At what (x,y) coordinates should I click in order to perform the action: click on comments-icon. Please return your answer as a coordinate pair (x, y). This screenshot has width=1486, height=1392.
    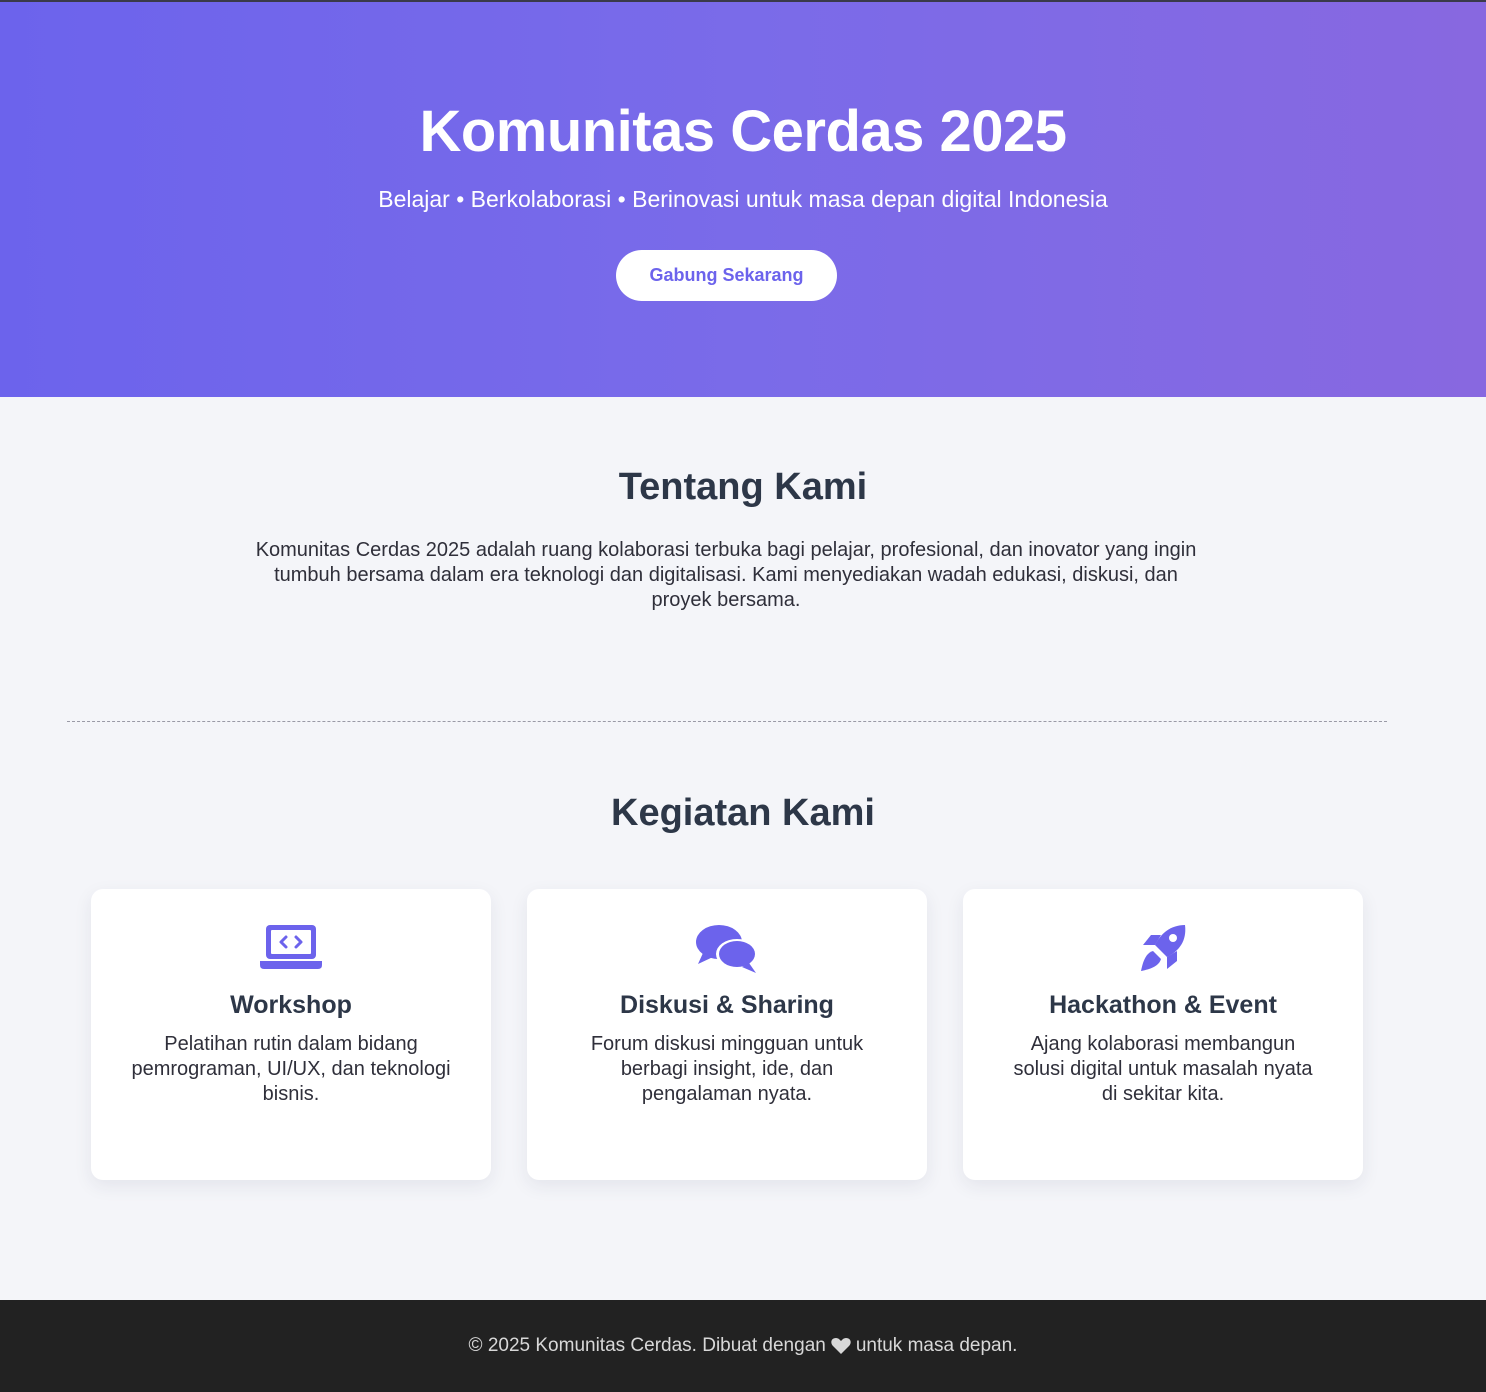
    Looking at the image, I should click on (727, 949).